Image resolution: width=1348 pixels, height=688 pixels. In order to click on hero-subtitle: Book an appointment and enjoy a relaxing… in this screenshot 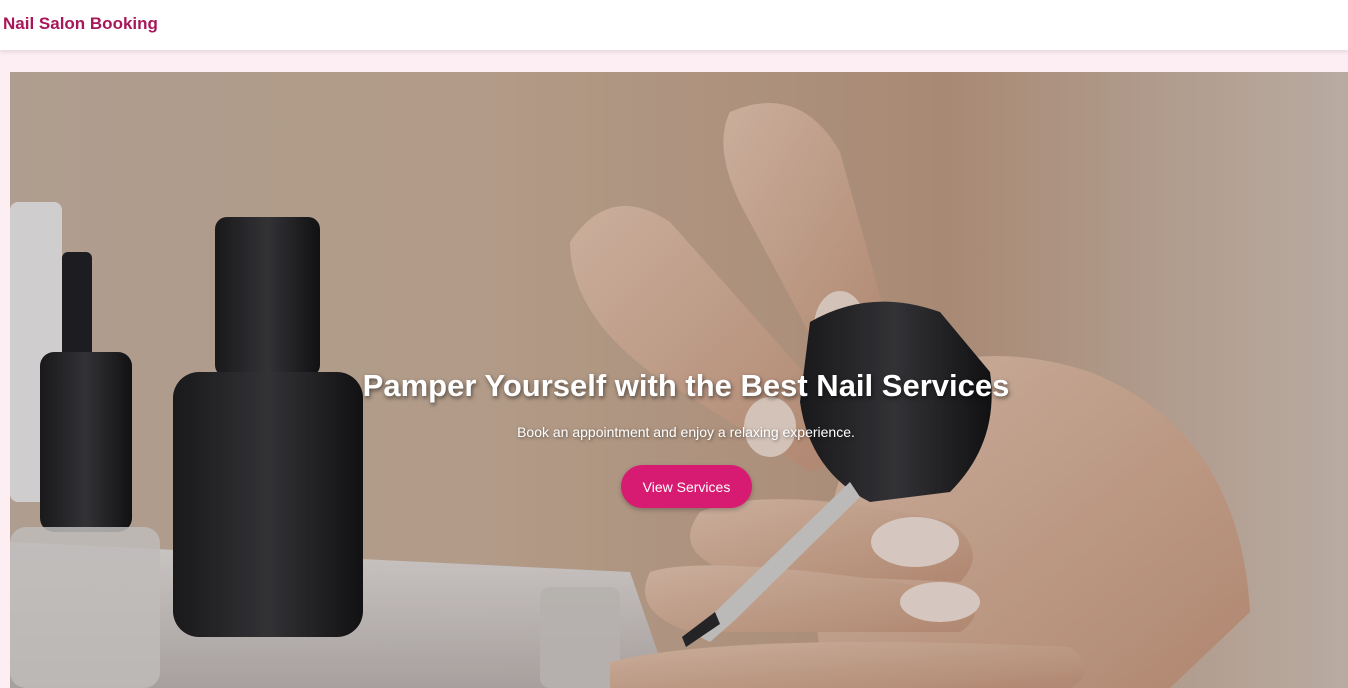, I will do `click(686, 432)`.